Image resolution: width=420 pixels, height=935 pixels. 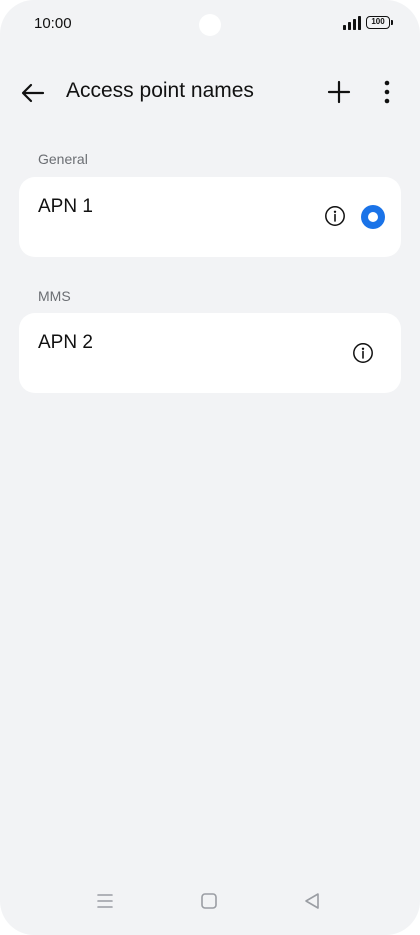 I want to click on back-triangle-icon, so click(x=312, y=901).